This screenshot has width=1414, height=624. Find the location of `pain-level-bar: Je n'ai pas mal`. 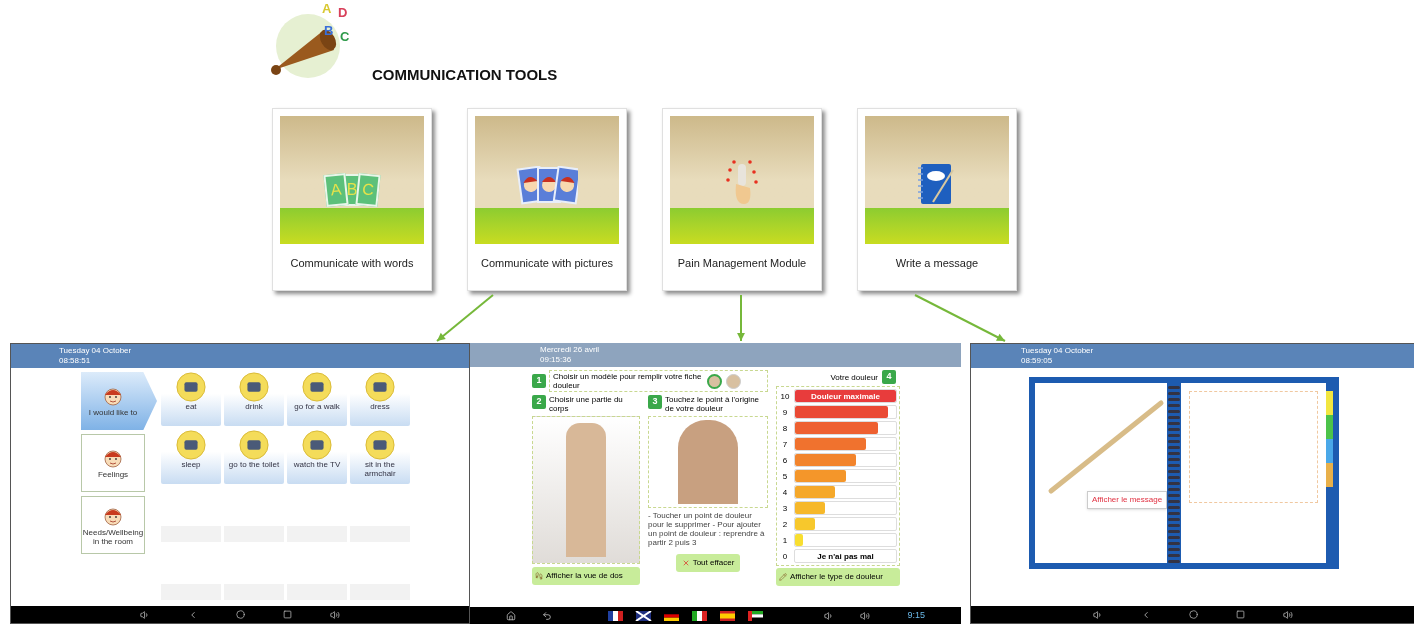

pain-level-bar: Je n'ai pas mal is located at coordinates (845, 556).